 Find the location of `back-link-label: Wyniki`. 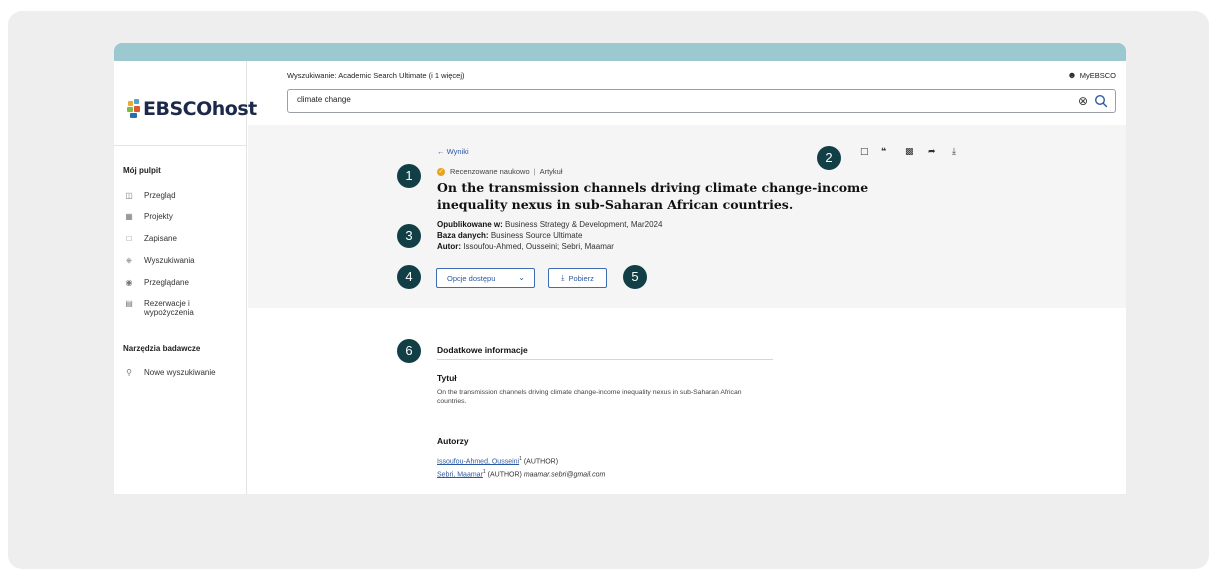

back-link-label: Wyniki is located at coordinates (457, 151).